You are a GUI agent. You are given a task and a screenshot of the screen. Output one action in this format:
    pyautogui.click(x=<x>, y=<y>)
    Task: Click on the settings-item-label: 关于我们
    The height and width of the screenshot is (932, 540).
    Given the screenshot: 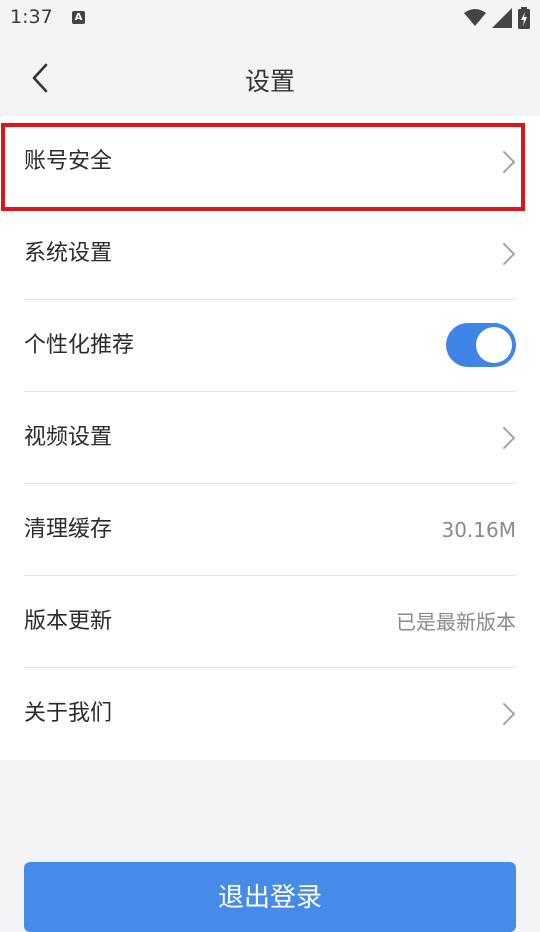 What is the action you would take?
    pyautogui.click(x=68, y=713)
    